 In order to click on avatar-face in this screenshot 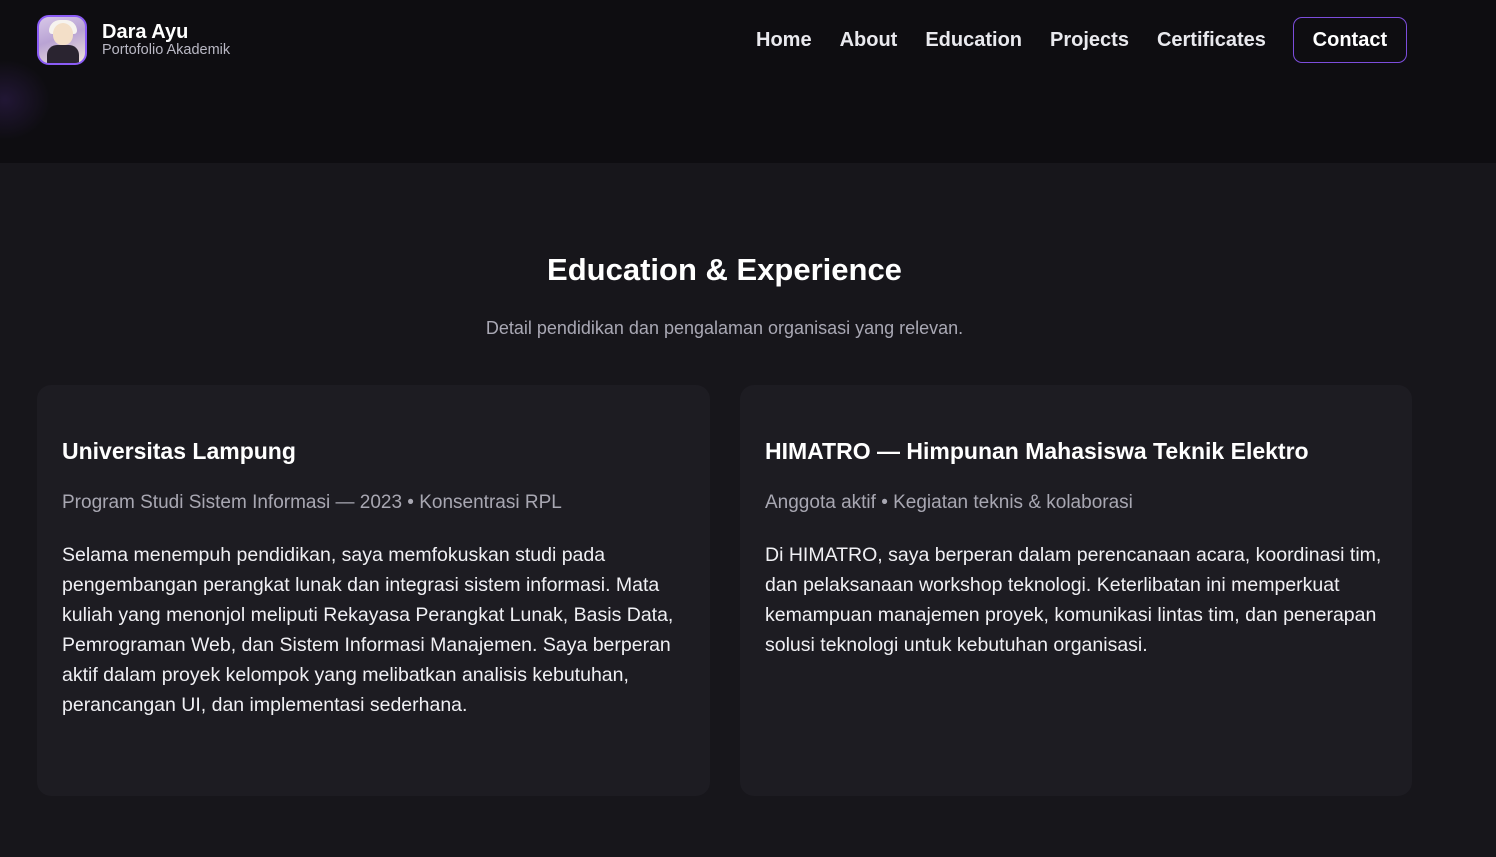, I will do `click(63, 34)`.